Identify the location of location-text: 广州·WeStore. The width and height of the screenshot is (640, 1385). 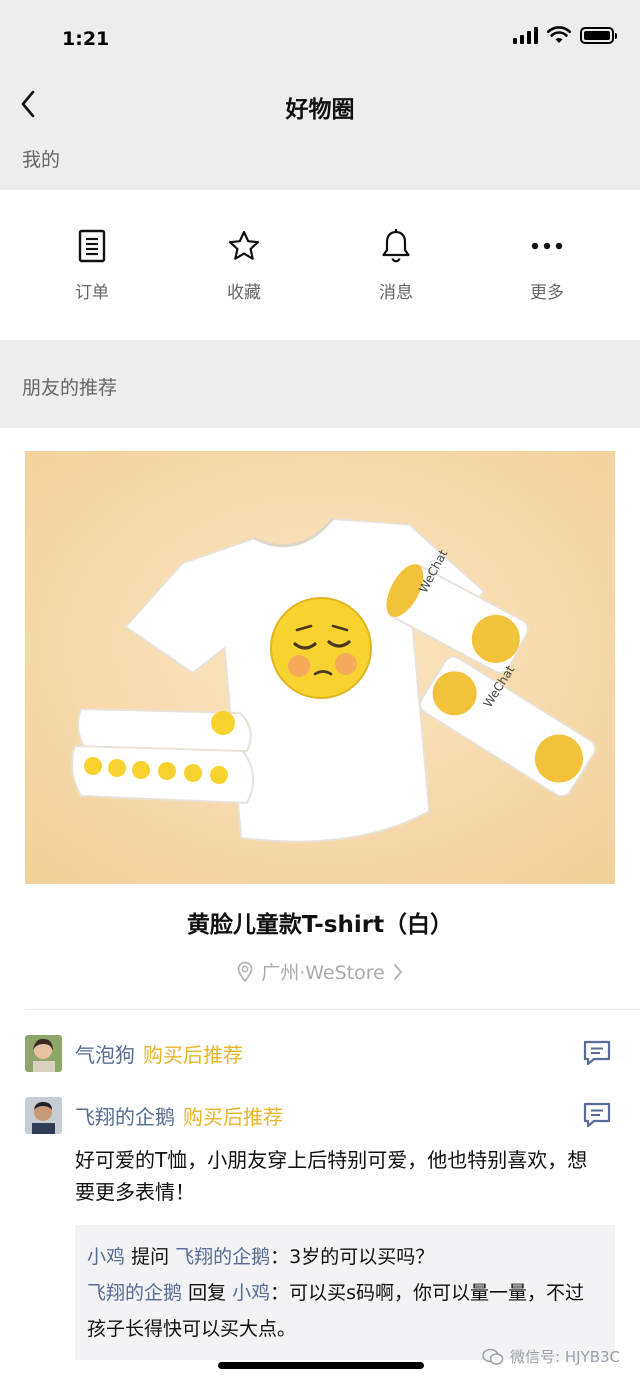
(323, 973).